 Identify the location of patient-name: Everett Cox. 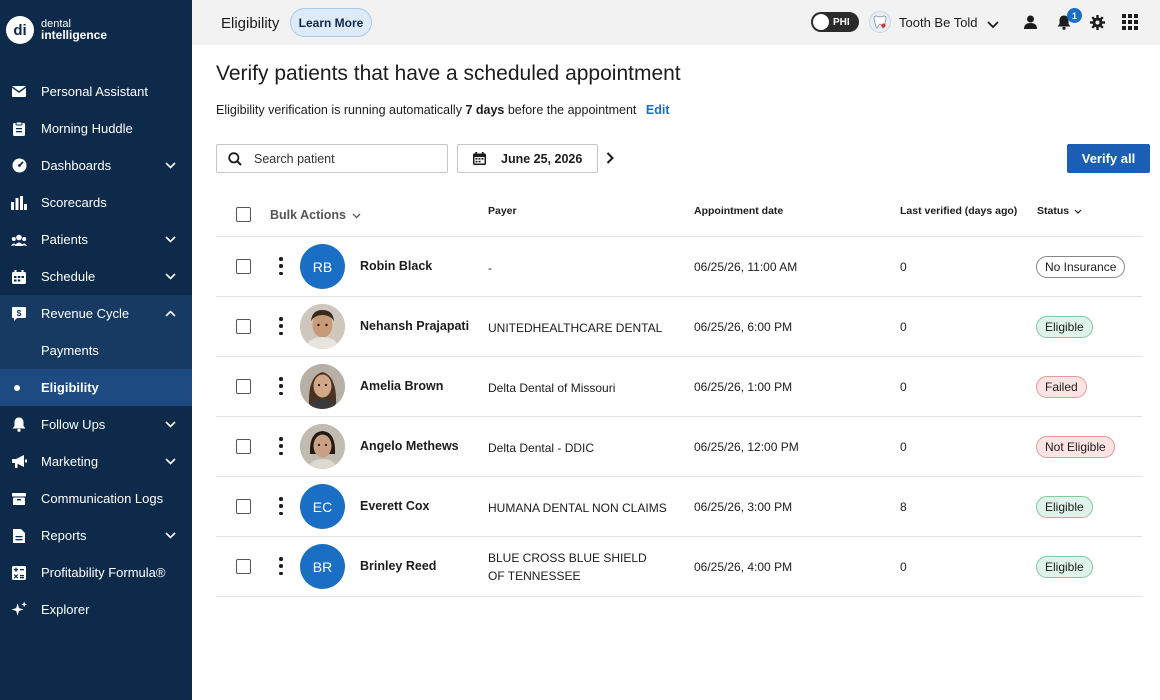
(394, 506).